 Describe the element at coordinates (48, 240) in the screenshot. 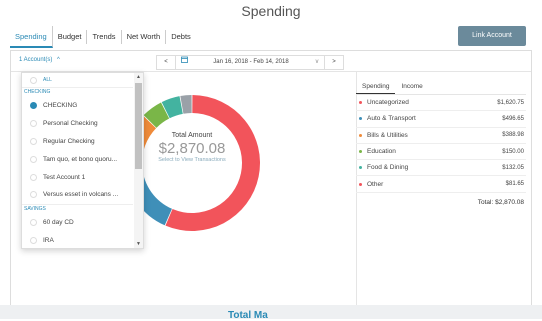

I see `account-option-label: IRA` at that location.